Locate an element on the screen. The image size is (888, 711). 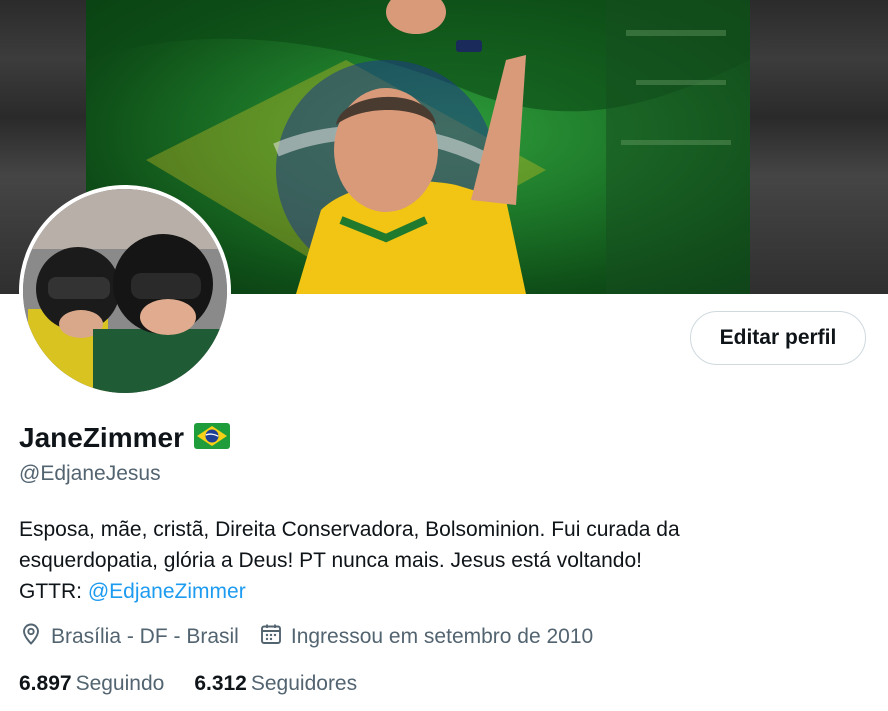
profile-joined: Ingressou em setembro de 2010 is located at coordinates (426, 637).